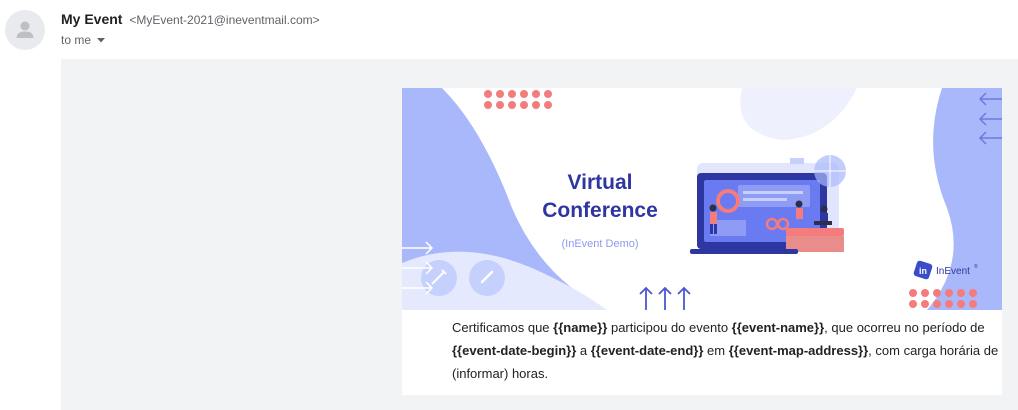 This screenshot has width=1018, height=410. I want to click on sender-avatar, so click(25, 30).